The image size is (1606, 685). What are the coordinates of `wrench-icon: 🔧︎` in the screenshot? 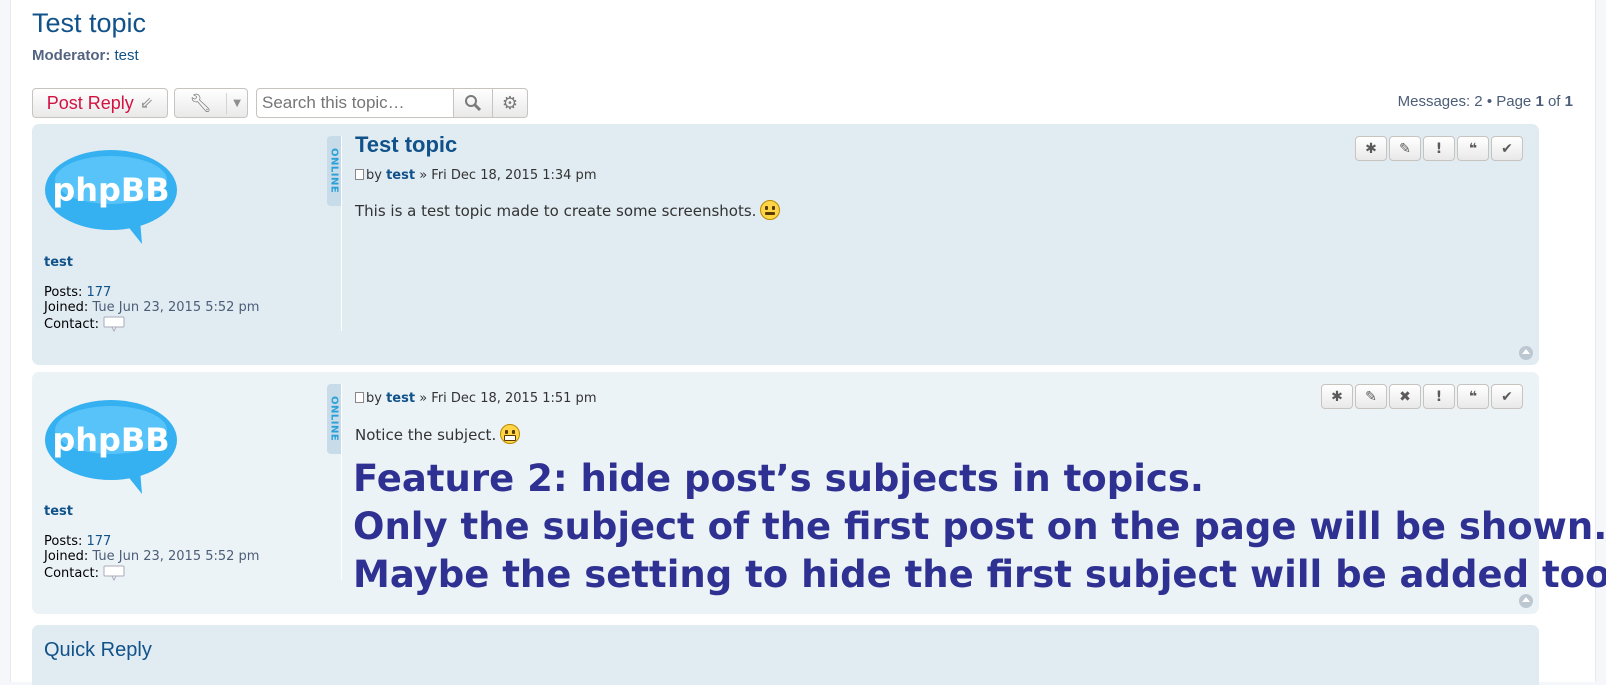 It's located at (201, 103).